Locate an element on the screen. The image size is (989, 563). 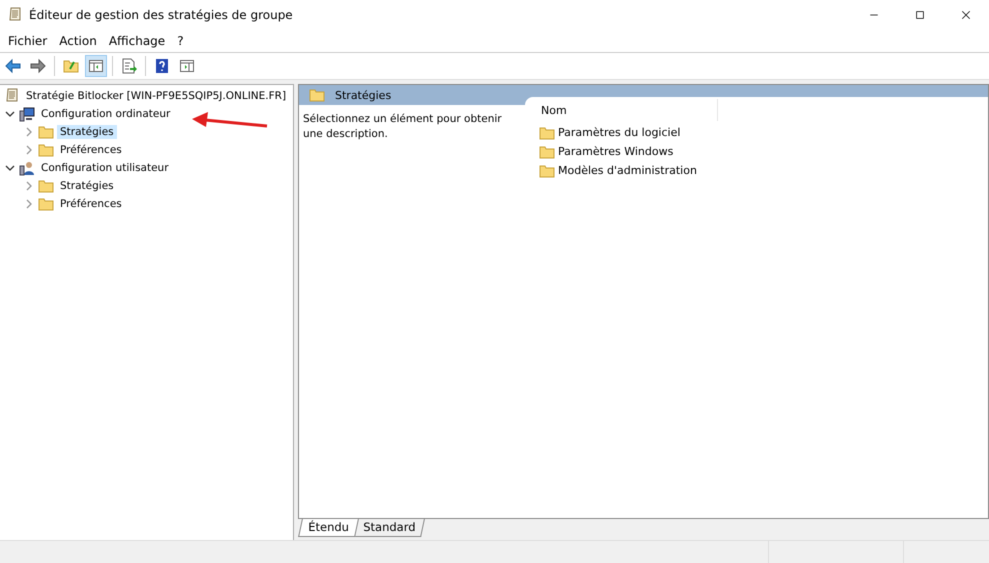
tree-item: Stratégie Bitlocker [WIN-PF9E5SQIP5J.ONLINE.FR] is located at coordinates (156, 96).